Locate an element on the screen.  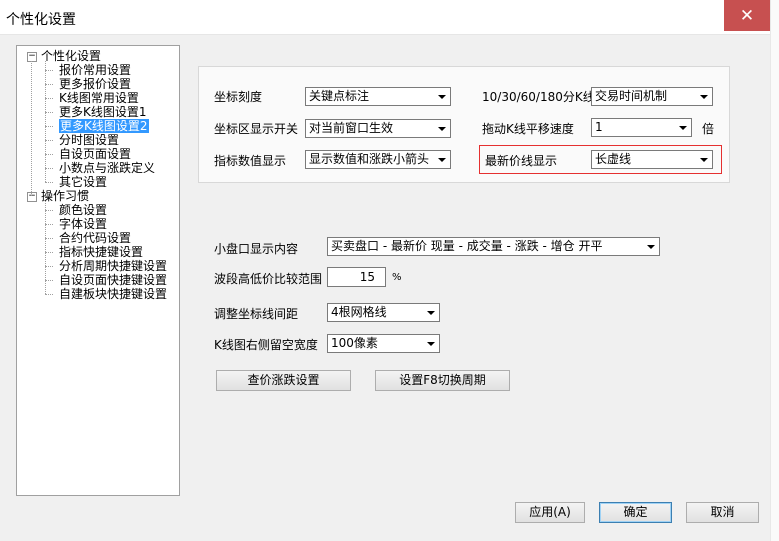
mini-panel-select: 买卖盘口 - 最新价 现量 - 成交量 - 涨跌 - 增仓 开平 is located at coordinates (493, 246).